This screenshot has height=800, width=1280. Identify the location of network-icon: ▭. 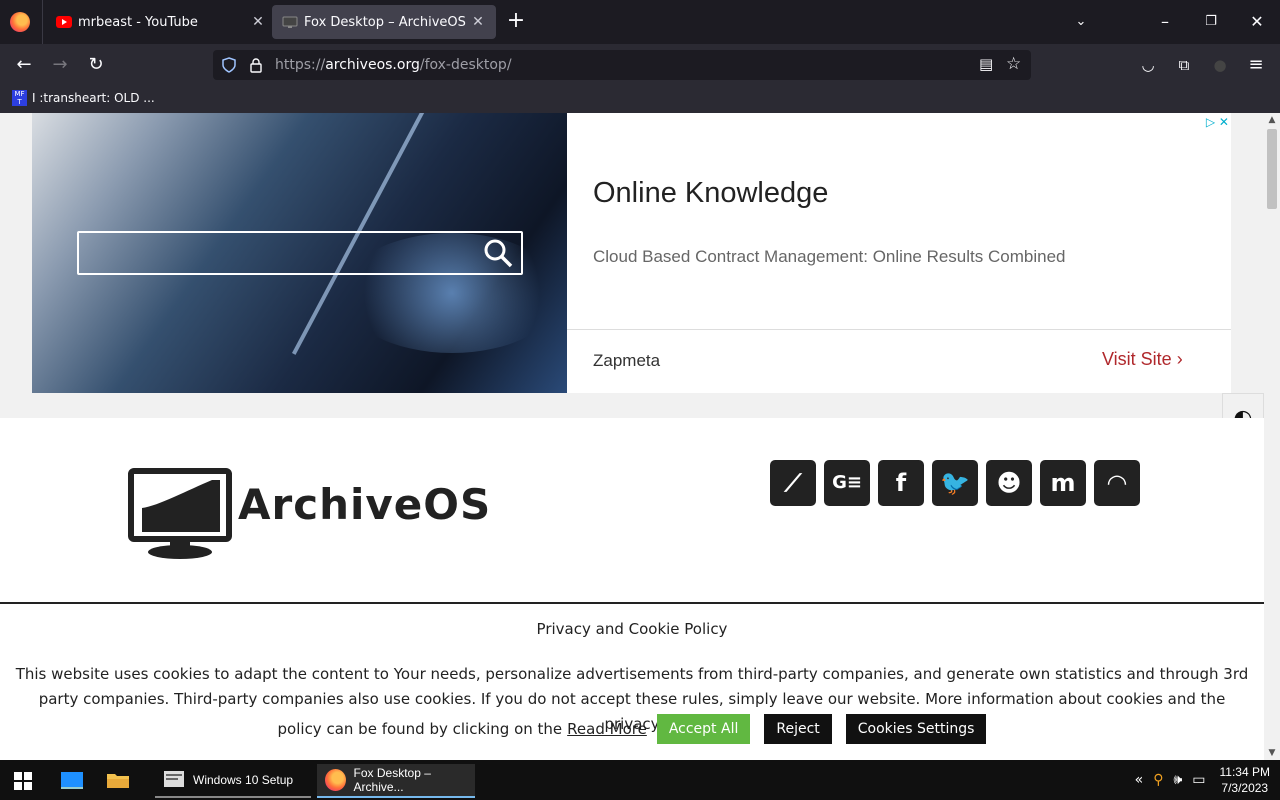
(1198, 780).